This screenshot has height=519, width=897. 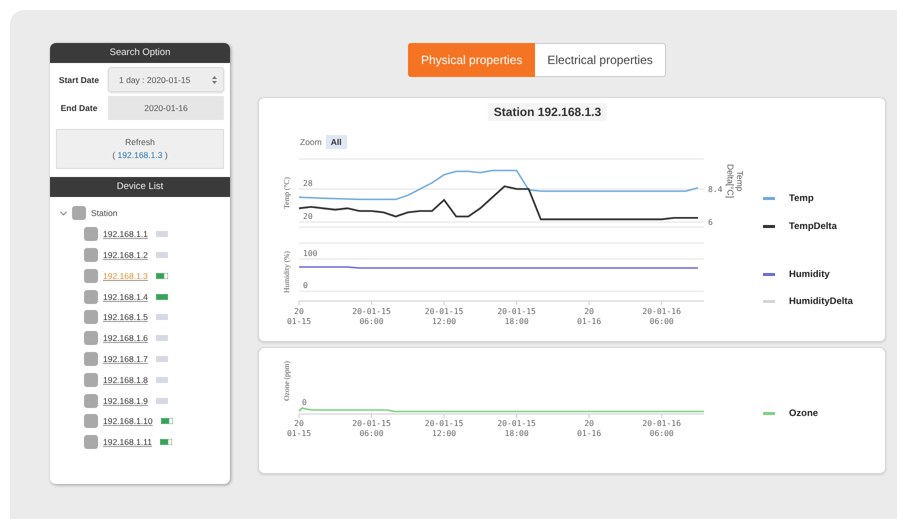 What do you see at coordinates (803, 413) in the screenshot?
I see `legend-label: Ozone` at bounding box center [803, 413].